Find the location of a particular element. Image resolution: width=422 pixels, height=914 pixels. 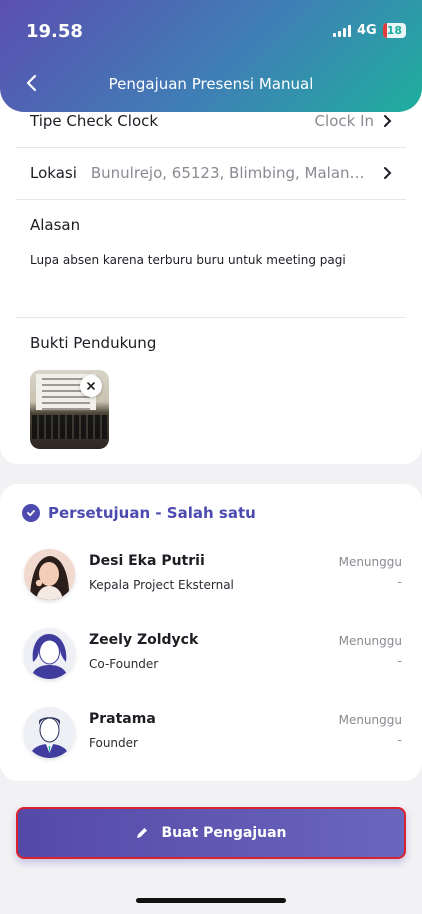

close-icon is located at coordinates (91, 386).